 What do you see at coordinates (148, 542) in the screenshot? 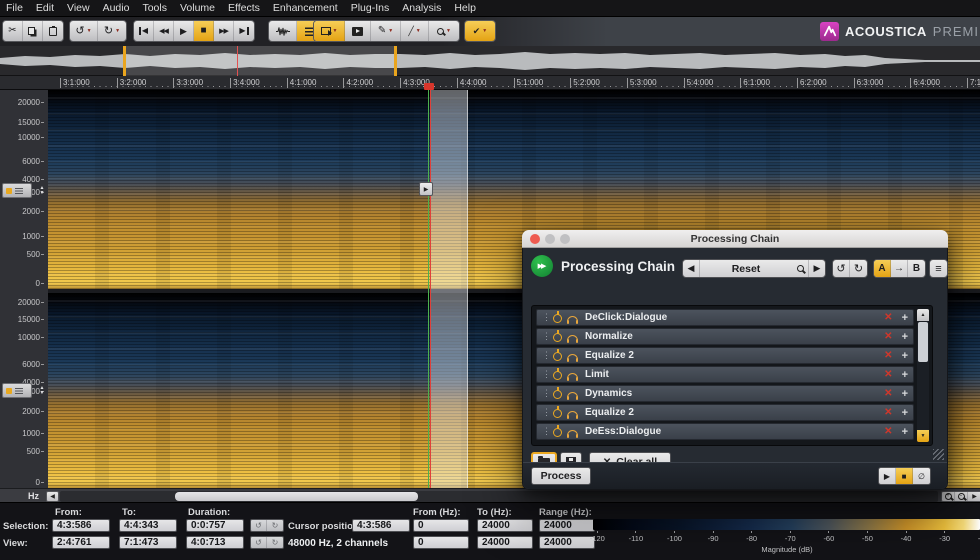
I see `view-to-field: 7:1:473` at bounding box center [148, 542].